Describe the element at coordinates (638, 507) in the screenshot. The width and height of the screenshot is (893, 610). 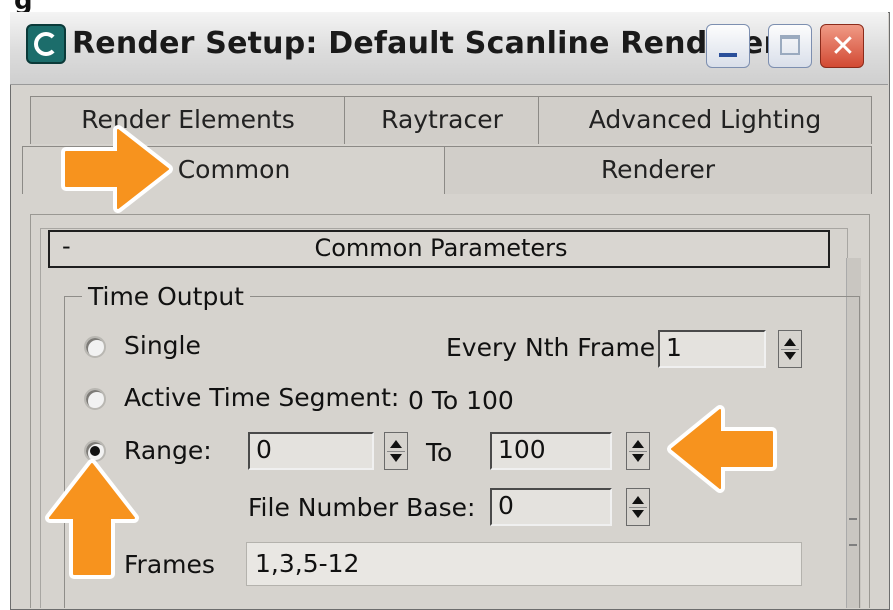
I see `file-number-base-spinner` at that location.